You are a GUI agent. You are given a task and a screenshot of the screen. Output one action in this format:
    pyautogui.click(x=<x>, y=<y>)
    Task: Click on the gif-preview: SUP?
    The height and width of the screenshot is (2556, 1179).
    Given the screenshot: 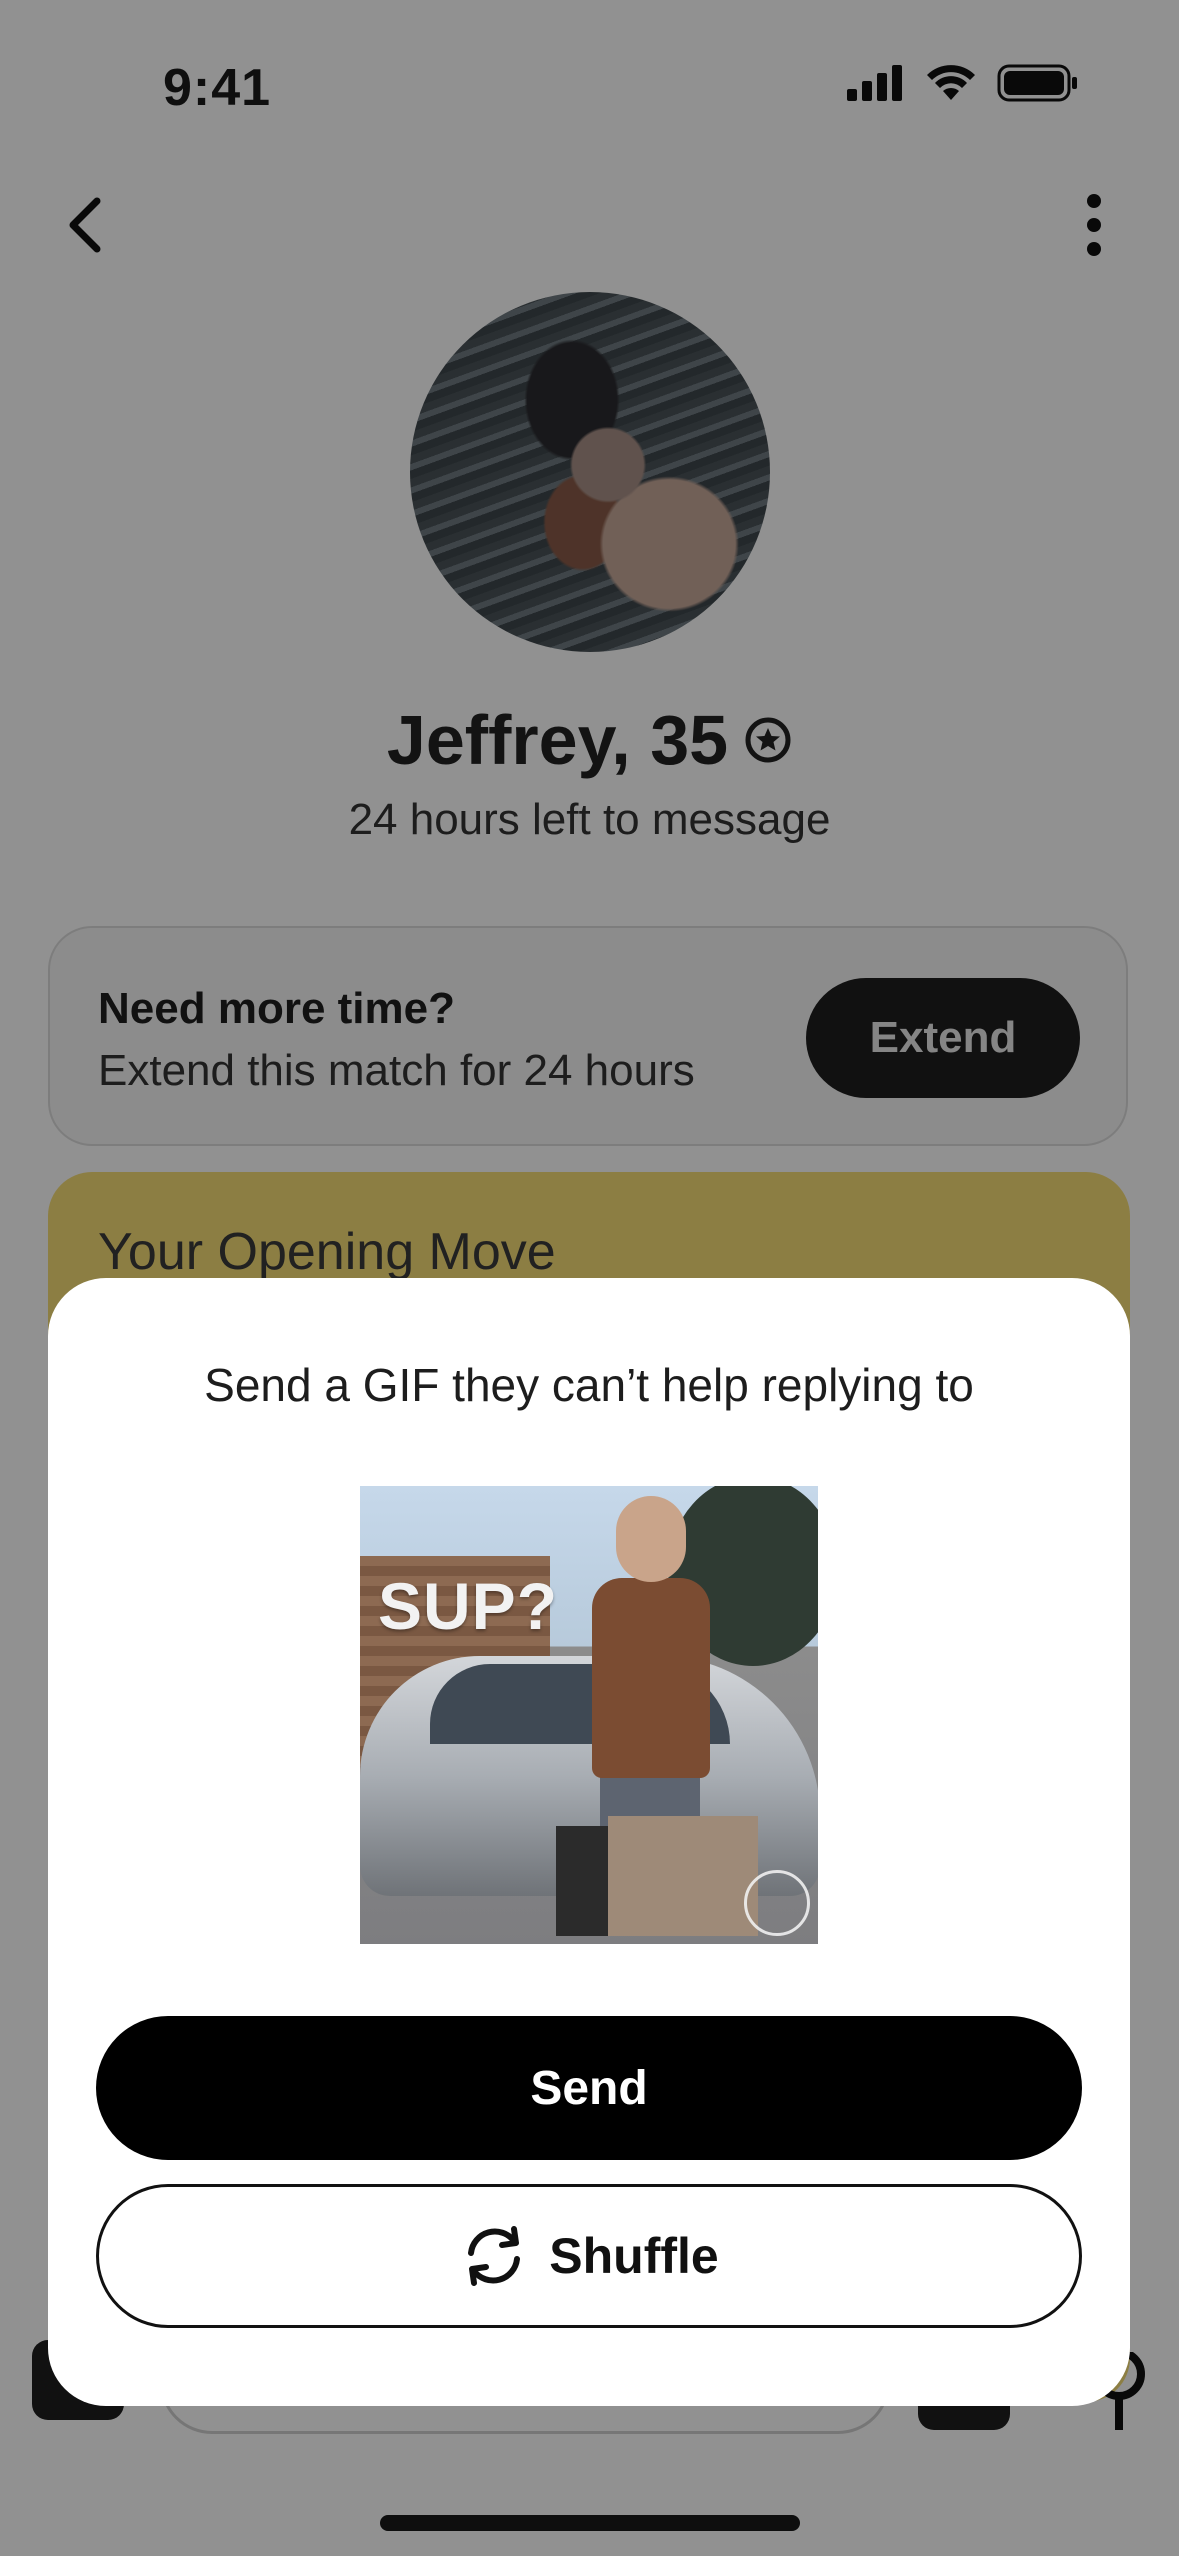 What is the action you would take?
    pyautogui.click(x=589, y=1715)
    